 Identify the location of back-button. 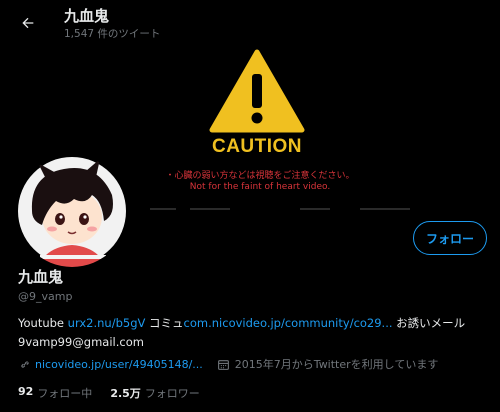
(28, 23).